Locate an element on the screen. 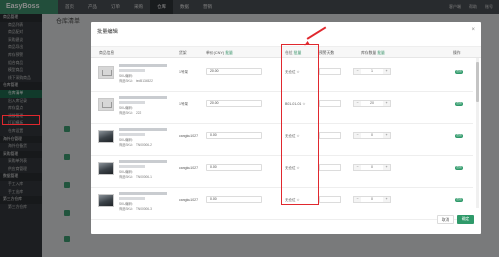  product-sku: 商品SKU： TN00006-3 is located at coordinates (135, 209).